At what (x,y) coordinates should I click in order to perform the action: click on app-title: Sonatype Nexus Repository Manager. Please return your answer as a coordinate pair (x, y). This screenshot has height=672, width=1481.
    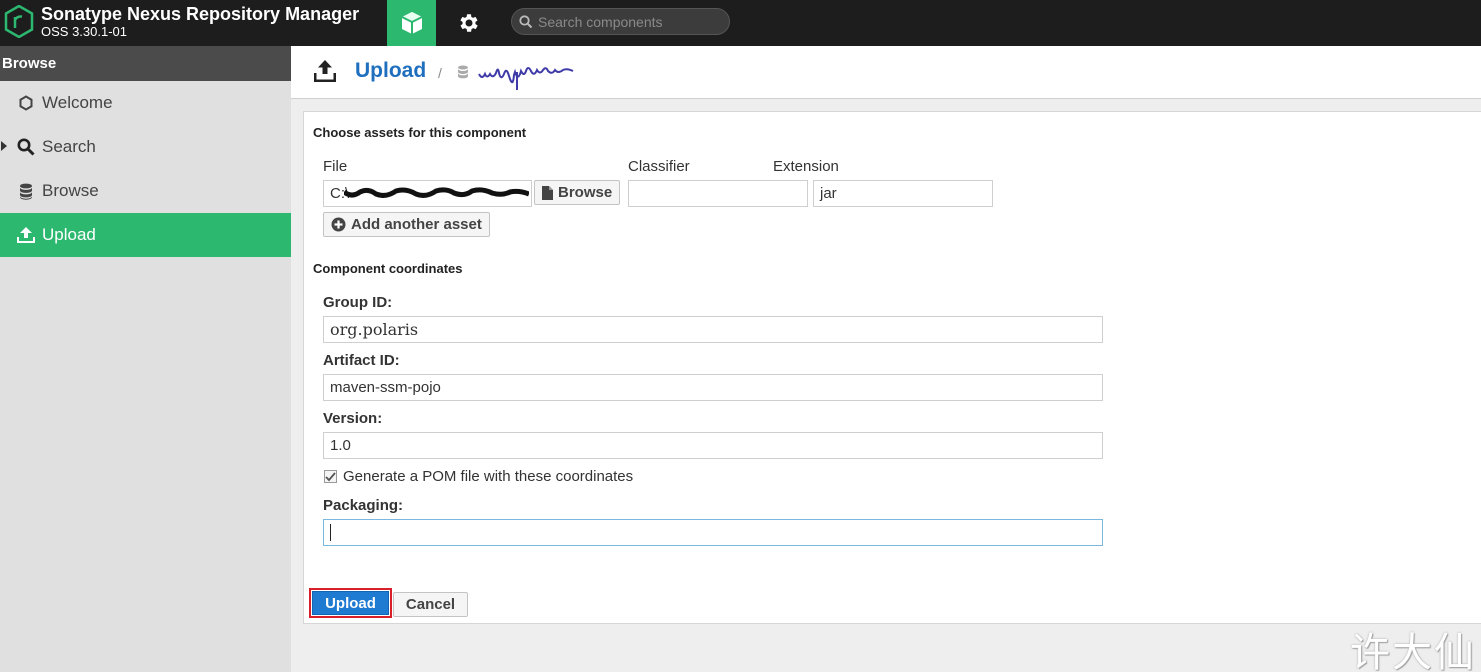
    Looking at the image, I should click on (200, 14).